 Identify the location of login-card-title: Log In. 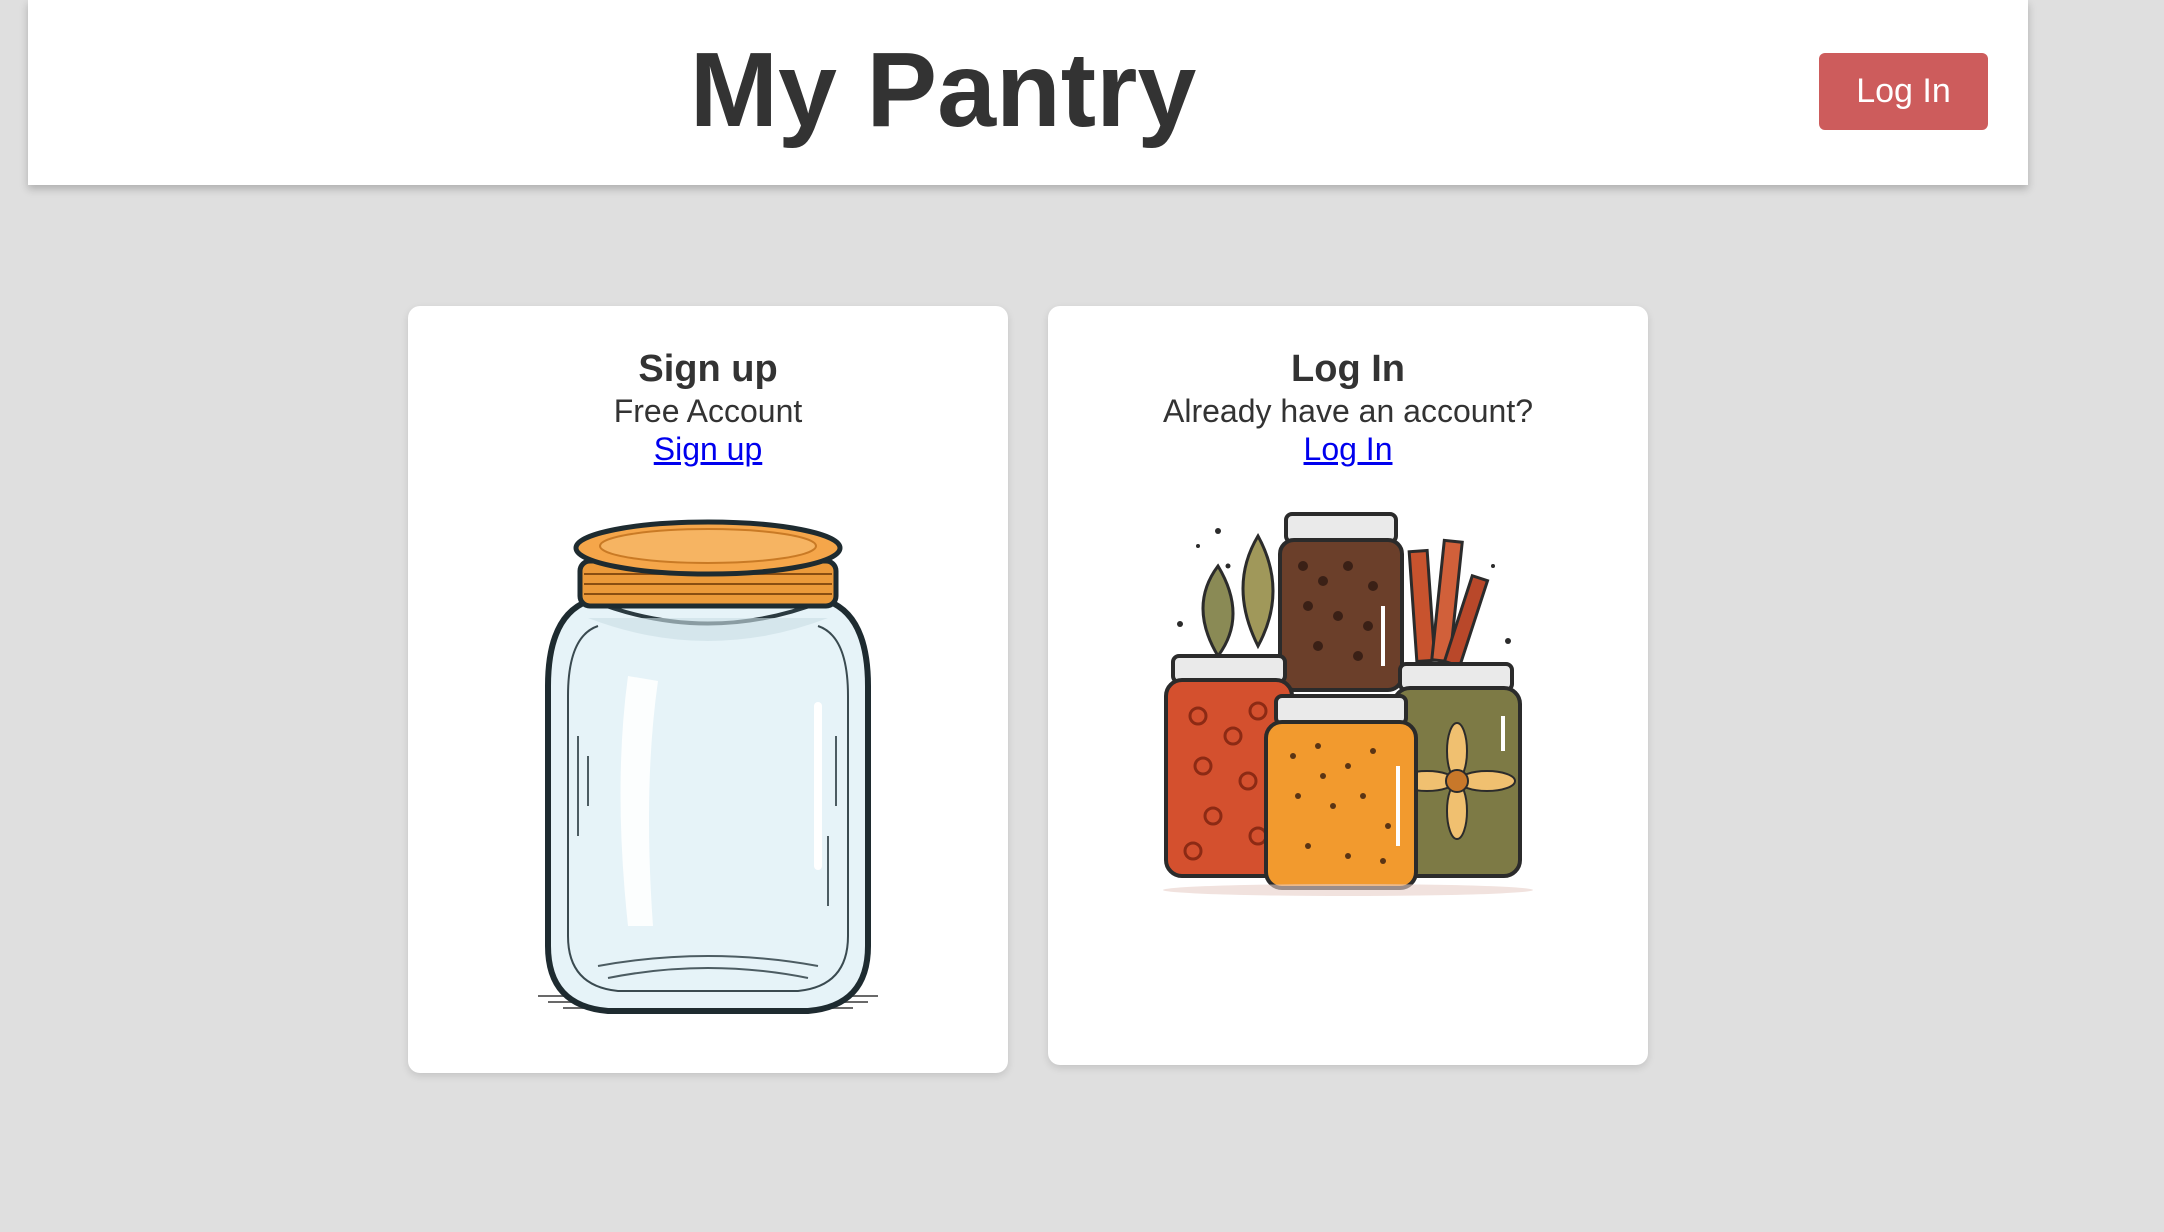
(1348, 369).